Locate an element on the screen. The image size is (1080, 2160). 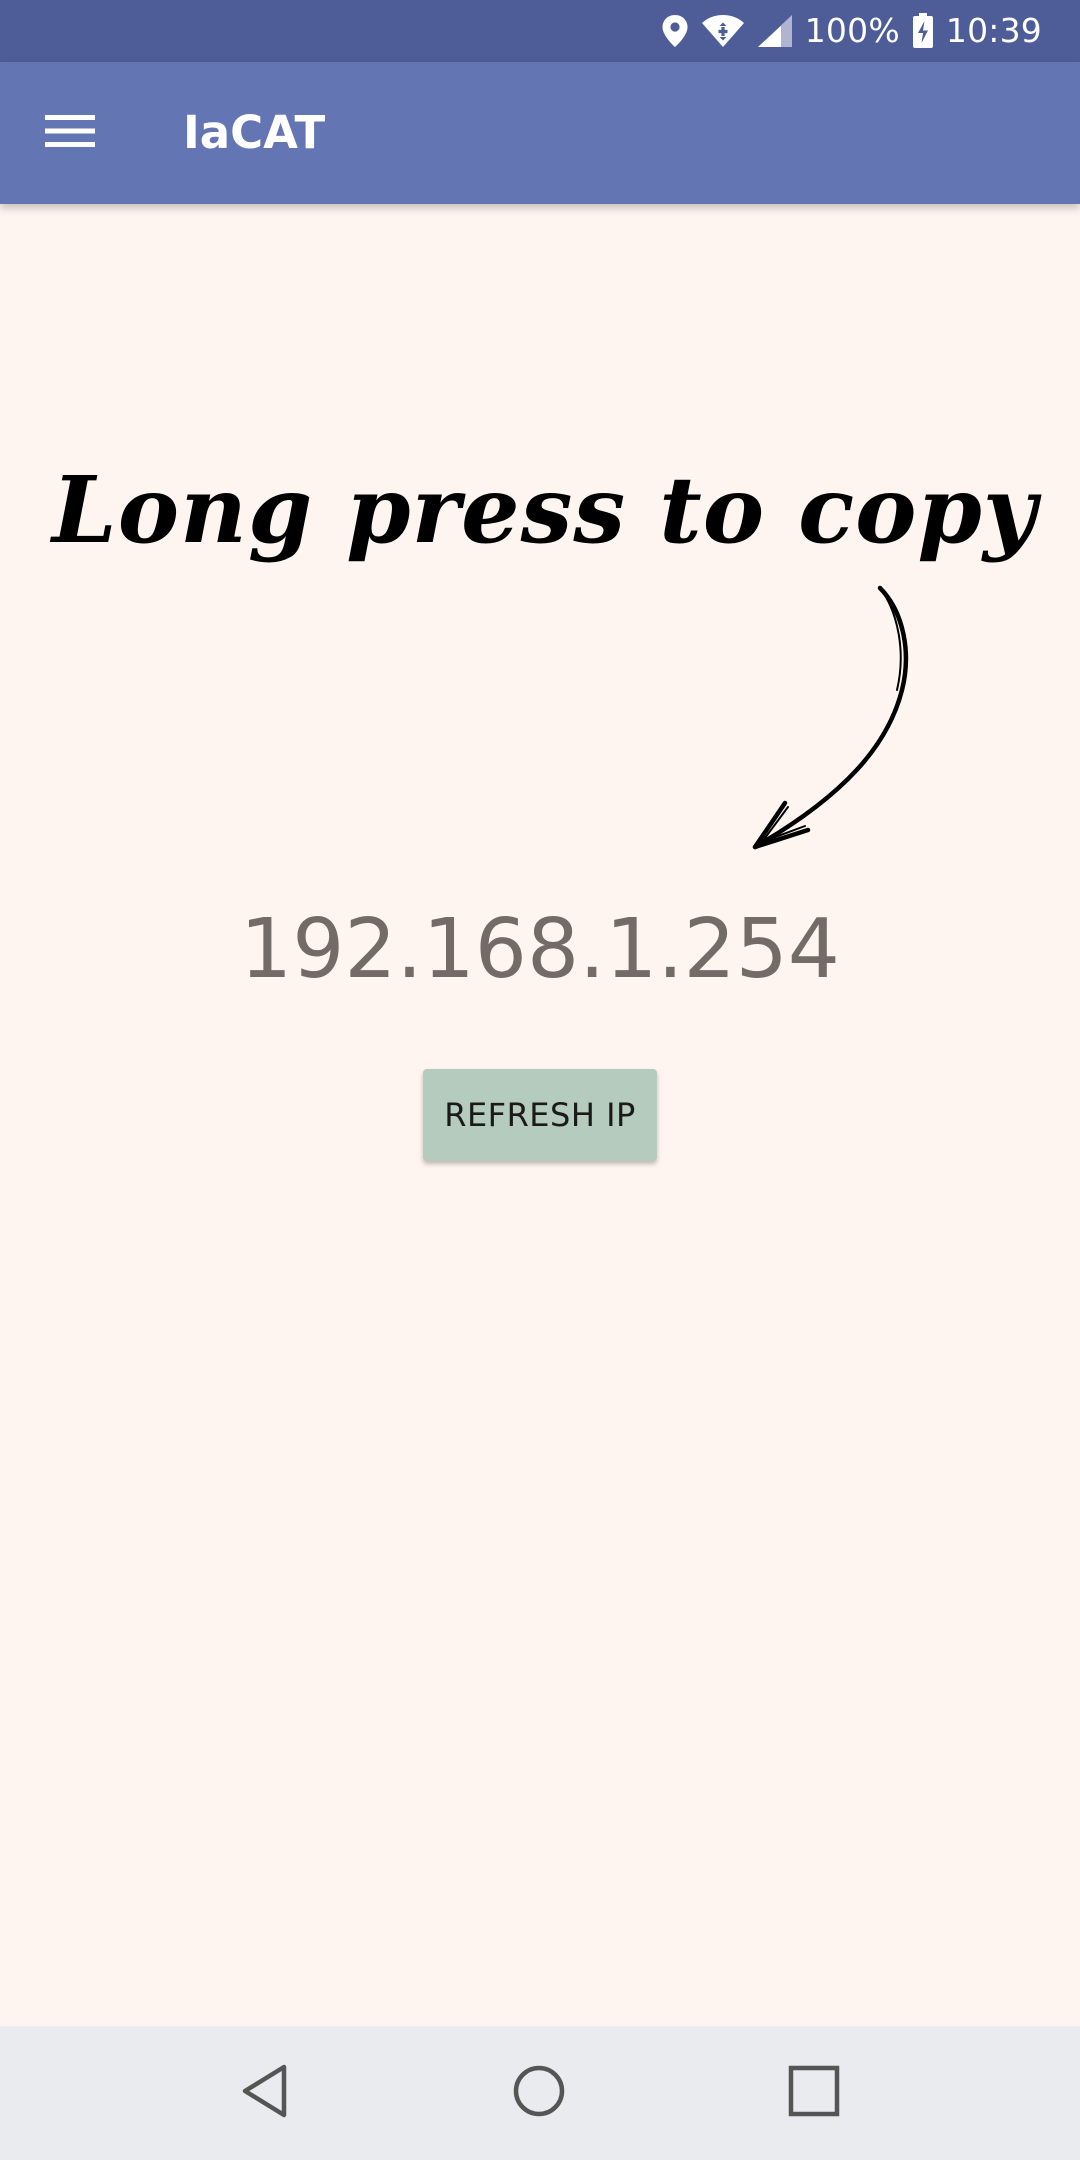
back-icon is located at coordinates (265, 2093).